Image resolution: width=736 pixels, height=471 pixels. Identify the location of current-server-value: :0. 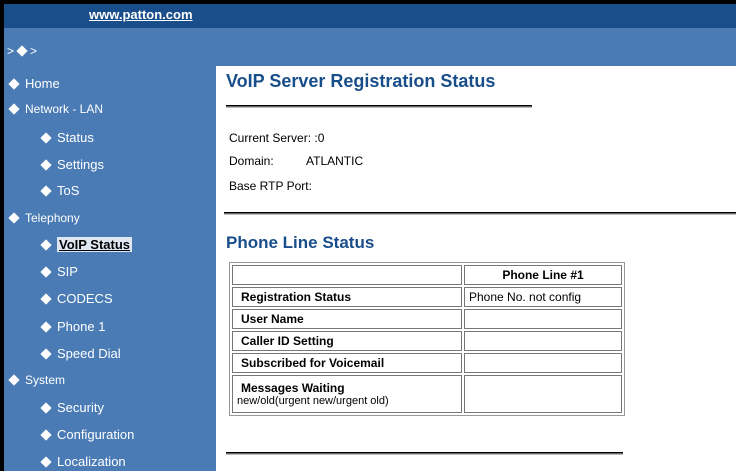
(319, 138).